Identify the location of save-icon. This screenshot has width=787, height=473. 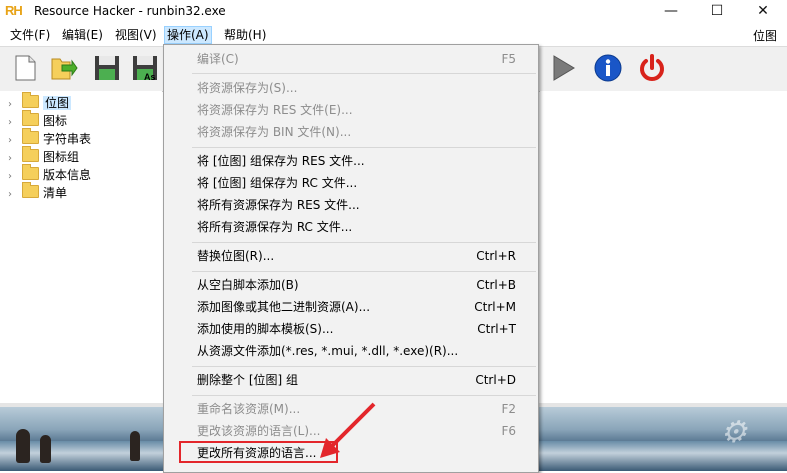
(107, 68).